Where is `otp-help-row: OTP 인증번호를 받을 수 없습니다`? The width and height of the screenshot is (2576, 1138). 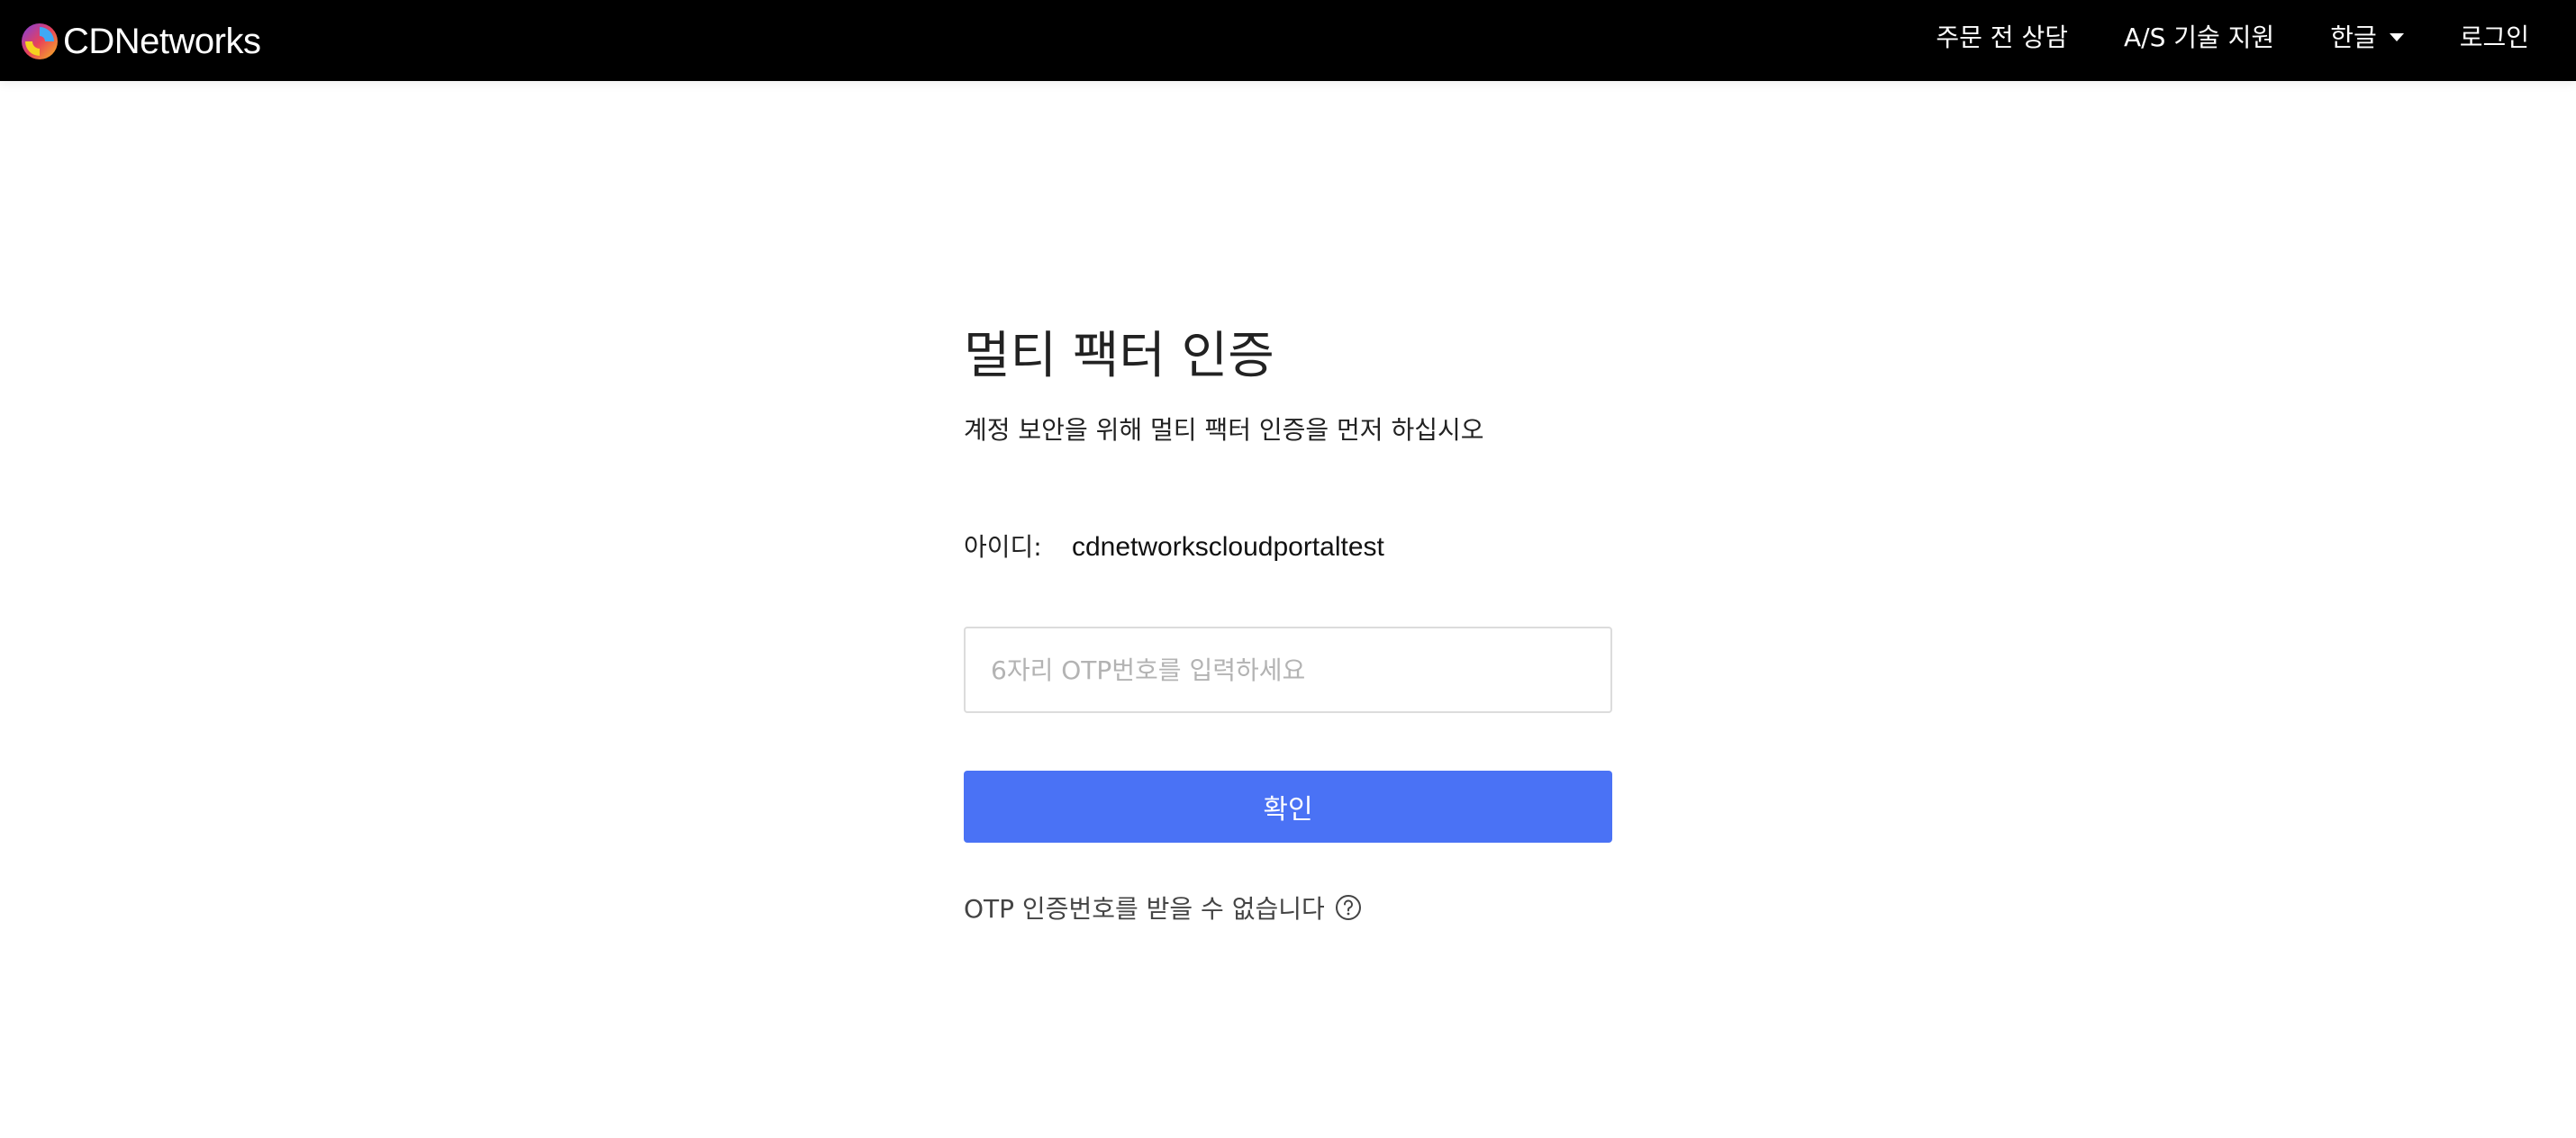 otp-help-row: OTP 인증번호를 받을 수 없습니다 is located at coordinates (1288, 908).